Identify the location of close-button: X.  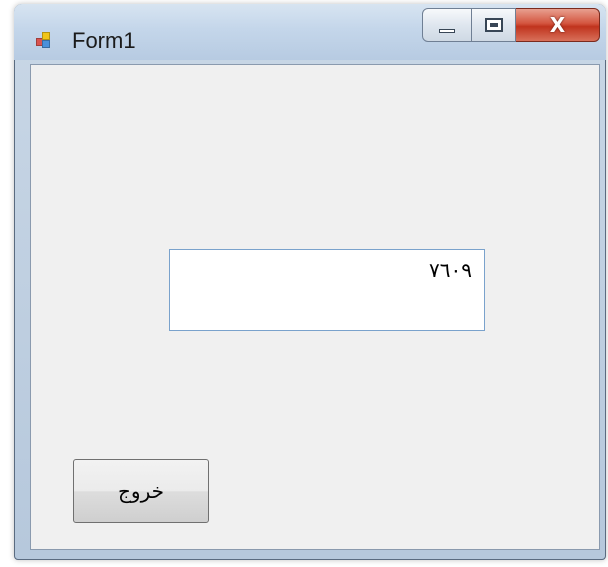
(558, 25).